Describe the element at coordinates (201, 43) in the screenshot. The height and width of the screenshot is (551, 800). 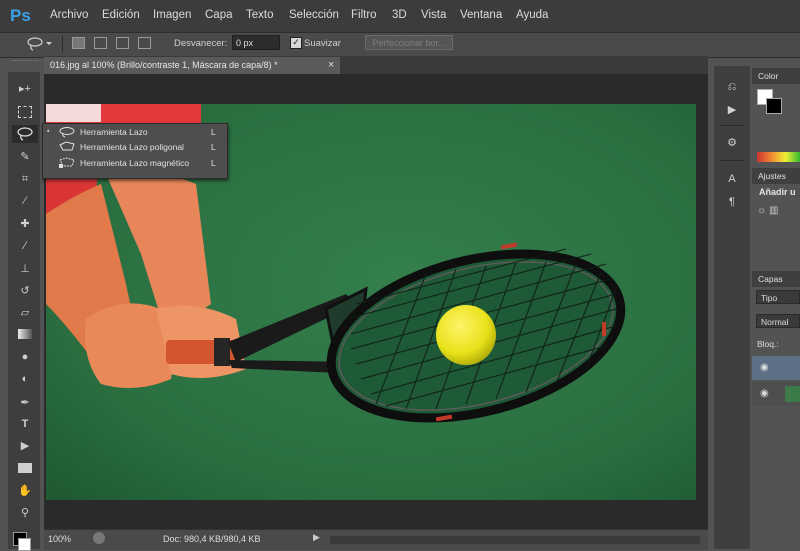
I see `feather-label: Desvanecer:` at that location.